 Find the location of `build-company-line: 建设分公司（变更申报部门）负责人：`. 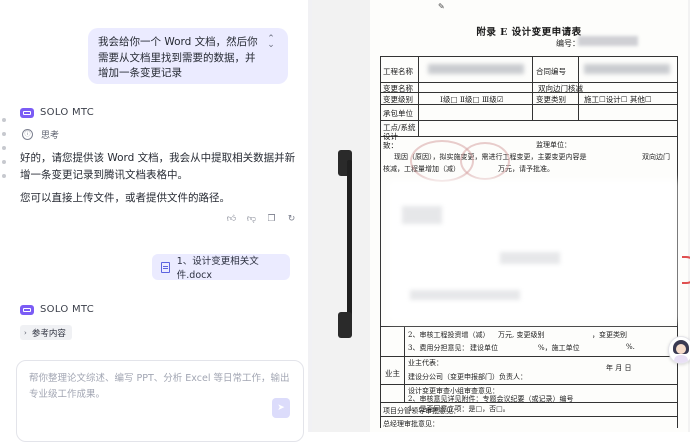

build-company-line: 建设分公司（变更申报部门）负责人： is located at coordinates (467, 377).